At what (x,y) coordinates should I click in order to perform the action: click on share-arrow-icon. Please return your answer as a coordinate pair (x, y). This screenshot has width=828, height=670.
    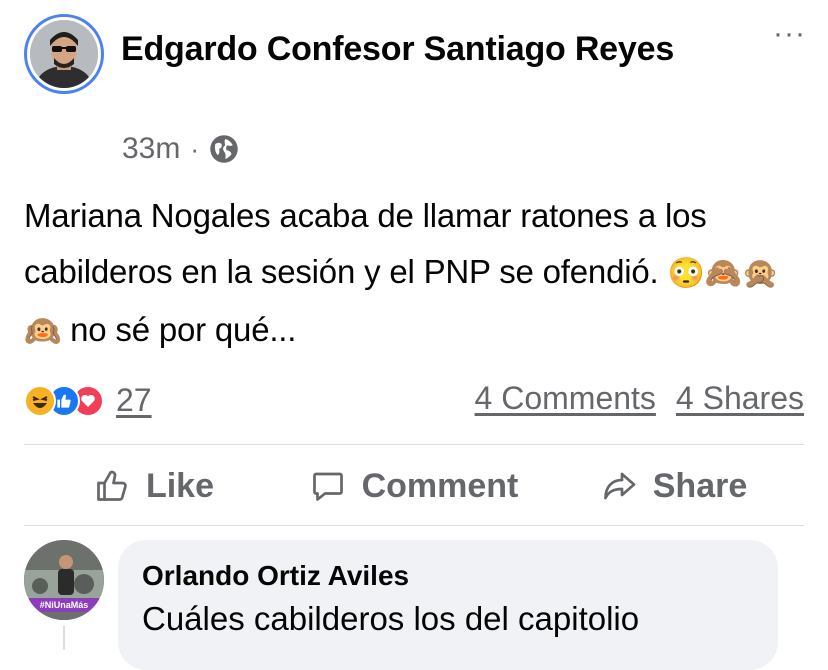
    Looking at the image, I should click on (619, 486).